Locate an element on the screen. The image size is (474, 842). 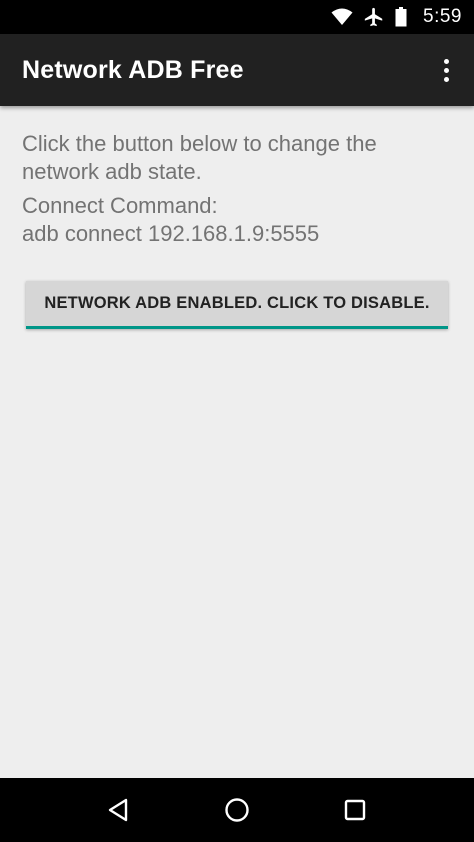
app-bar: Network ADB Free is located at coordinates (237, 70).